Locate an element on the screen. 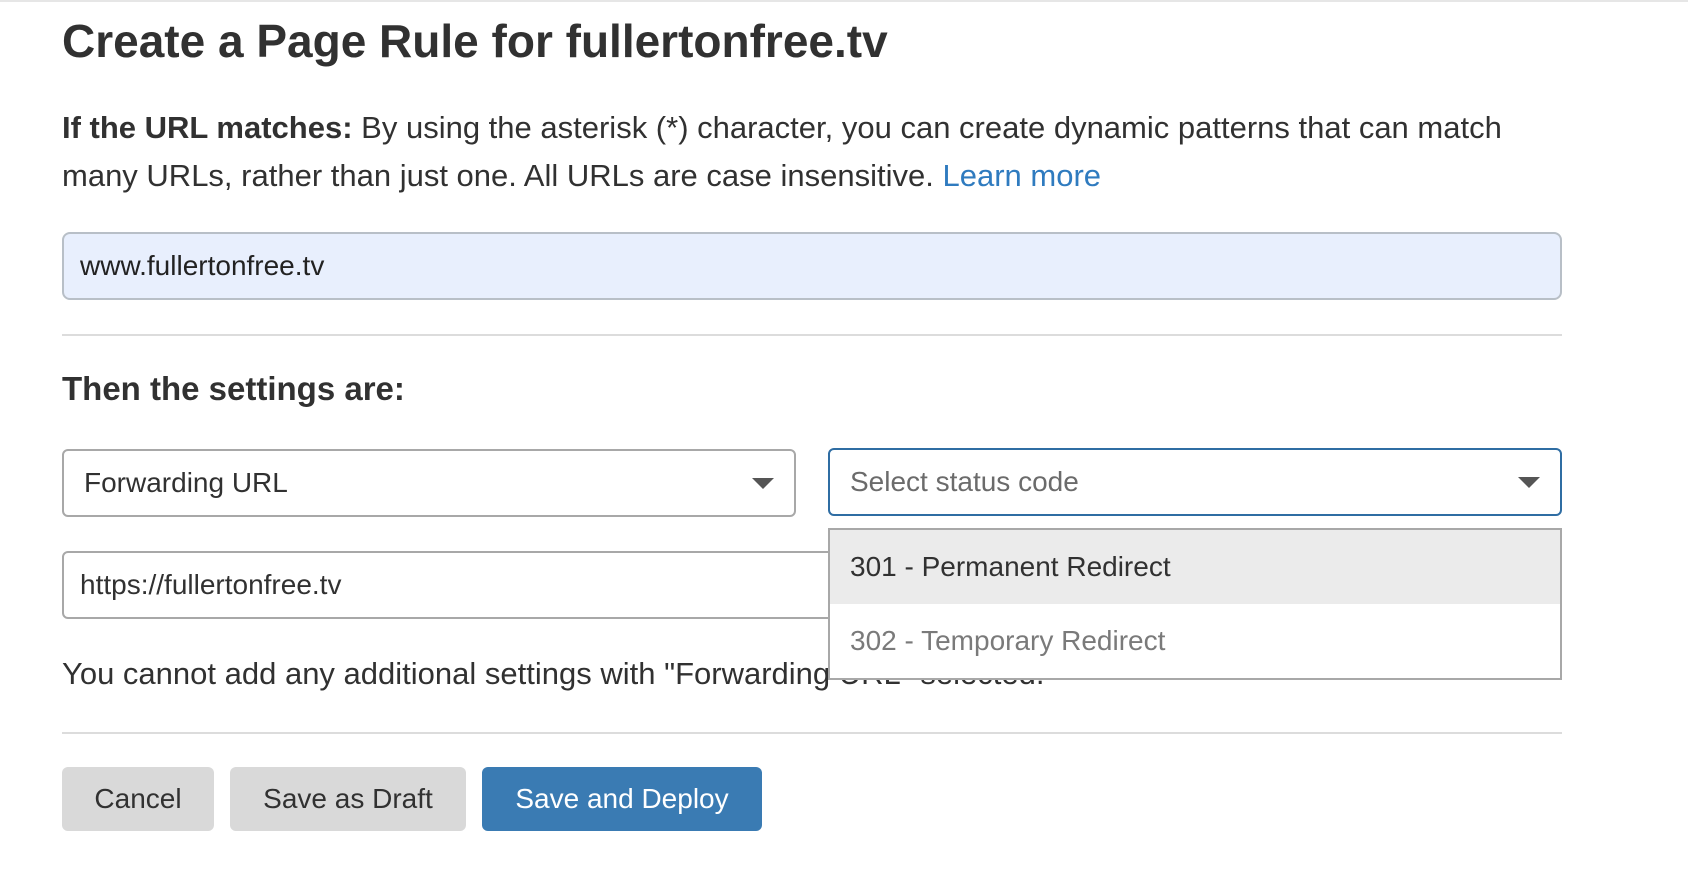  url-match-label: If the URL matches: is located at coordinates (207, 127).